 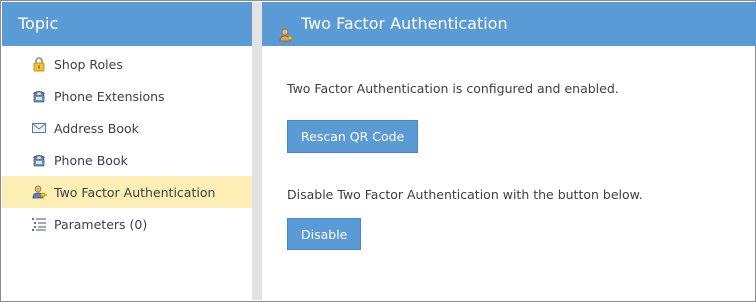 I want to click on disable-button: Disable, so click(x=324, y=234).